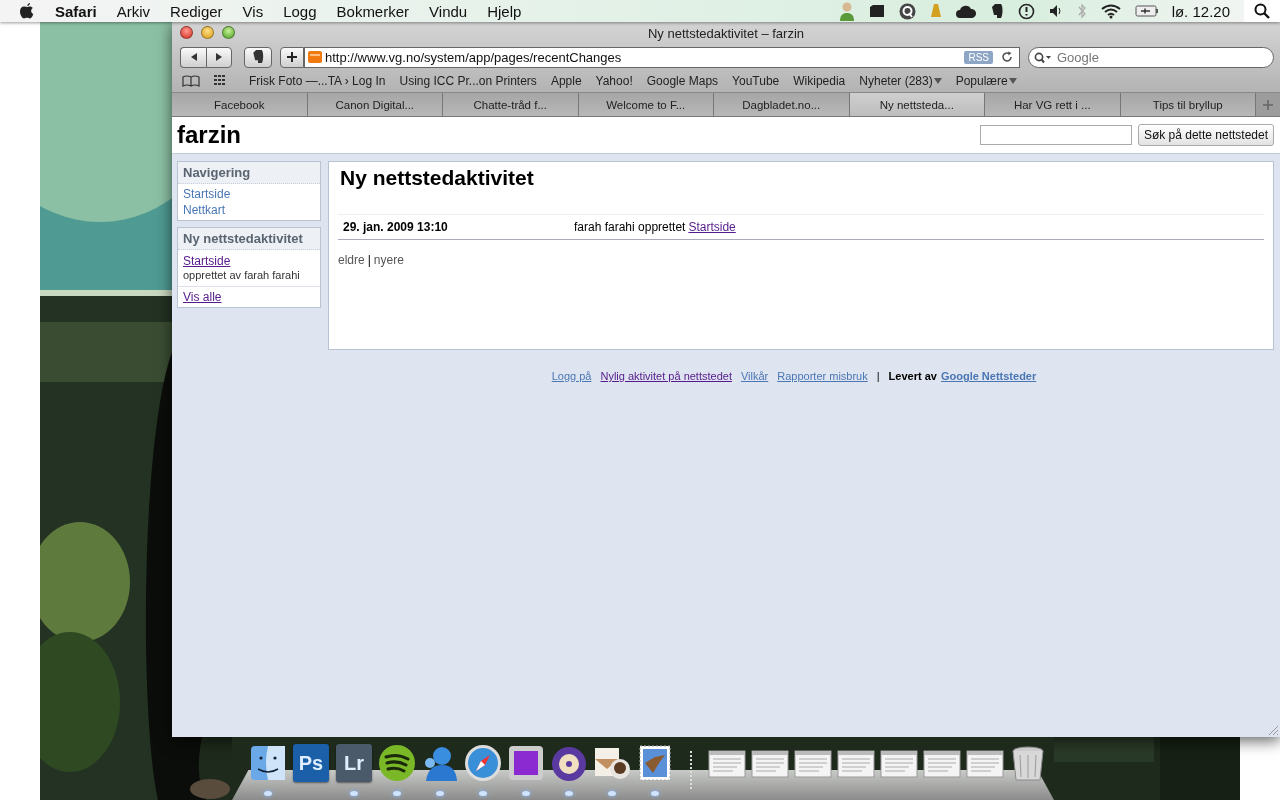  I want to click on footer-link: Logg på, so click(571, 376).